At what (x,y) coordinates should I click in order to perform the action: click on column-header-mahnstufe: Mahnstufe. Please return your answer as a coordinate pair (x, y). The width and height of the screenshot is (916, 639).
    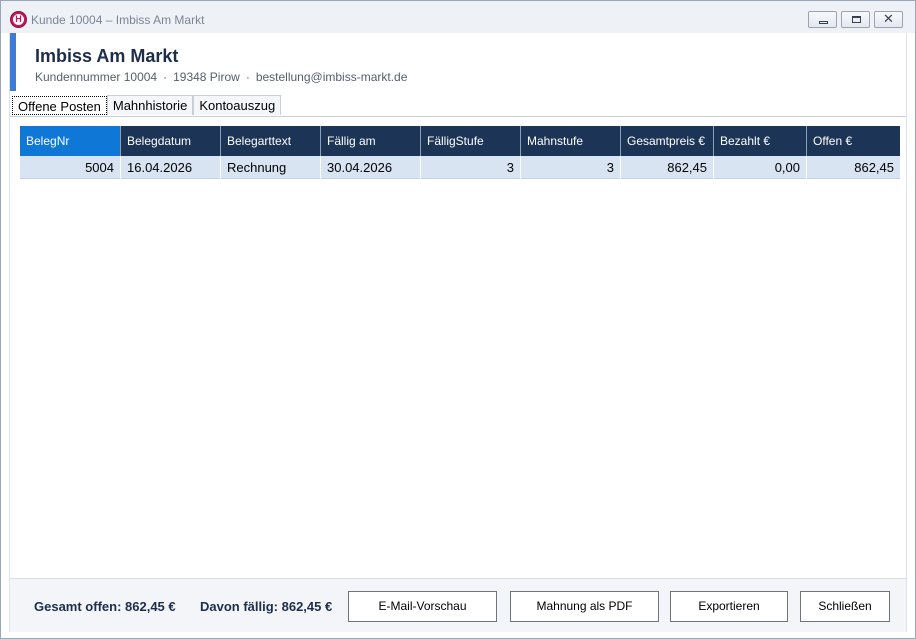
    Looking at the image, I should click on (571, 141).